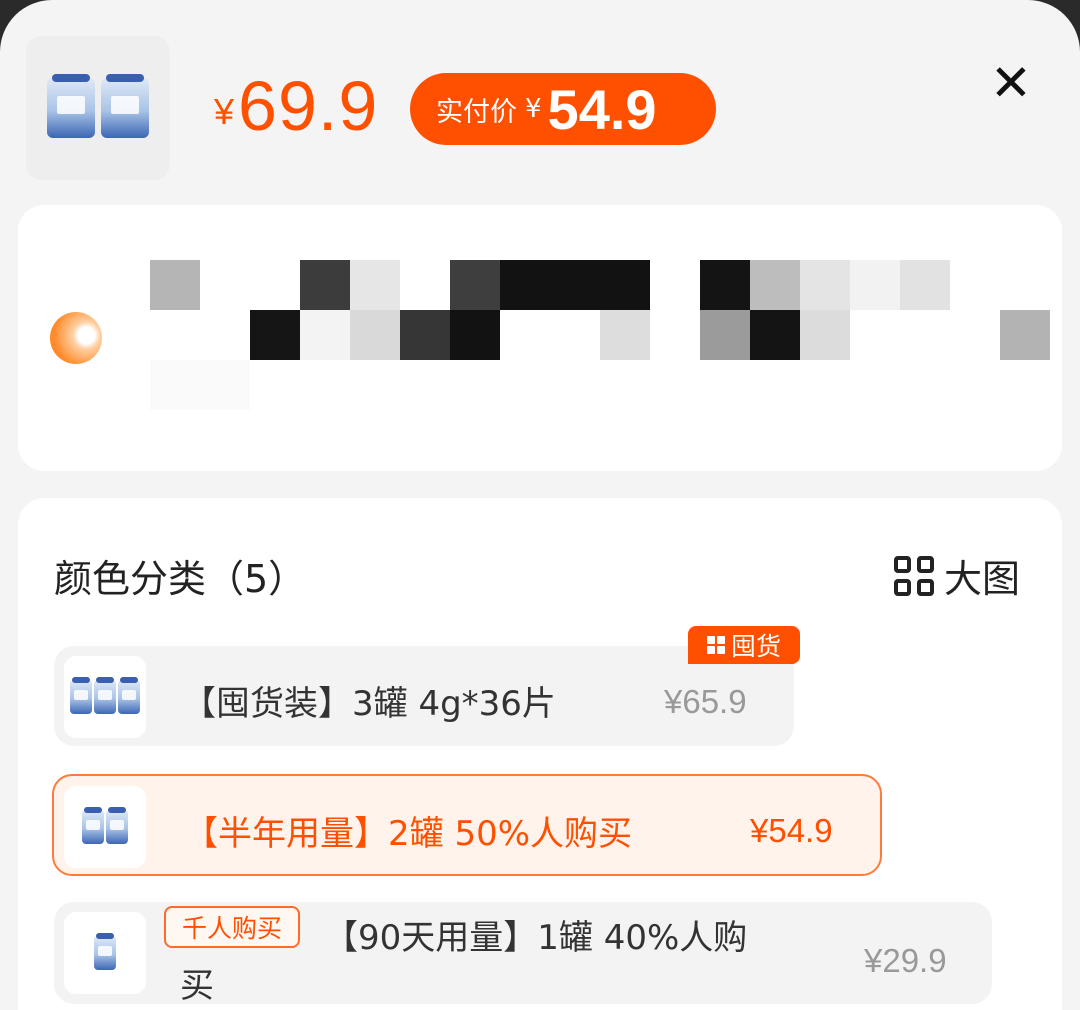 The height and width of the screenshot is (1010, 1080). Describe the element at coordinates (744, 645) in the screenshot. I see `bulk-tag: 囤货` at that location.